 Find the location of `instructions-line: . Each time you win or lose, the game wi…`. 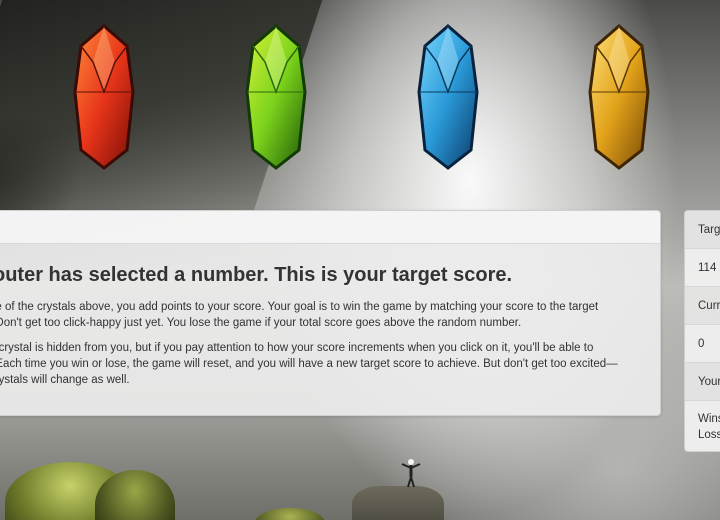

instructions-line: . Each time you win or lose, the game wi… is located at coordinates (309, 364).